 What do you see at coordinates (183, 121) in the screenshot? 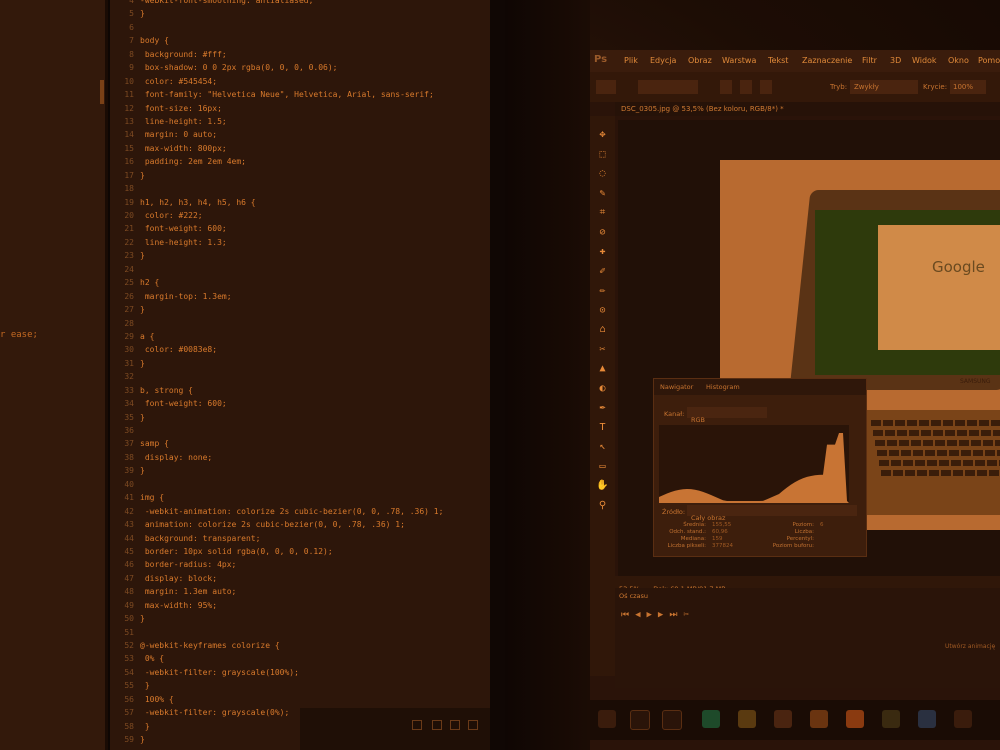
I see `code-text: line-height: 1.5;` at bounding box center [183, 121].